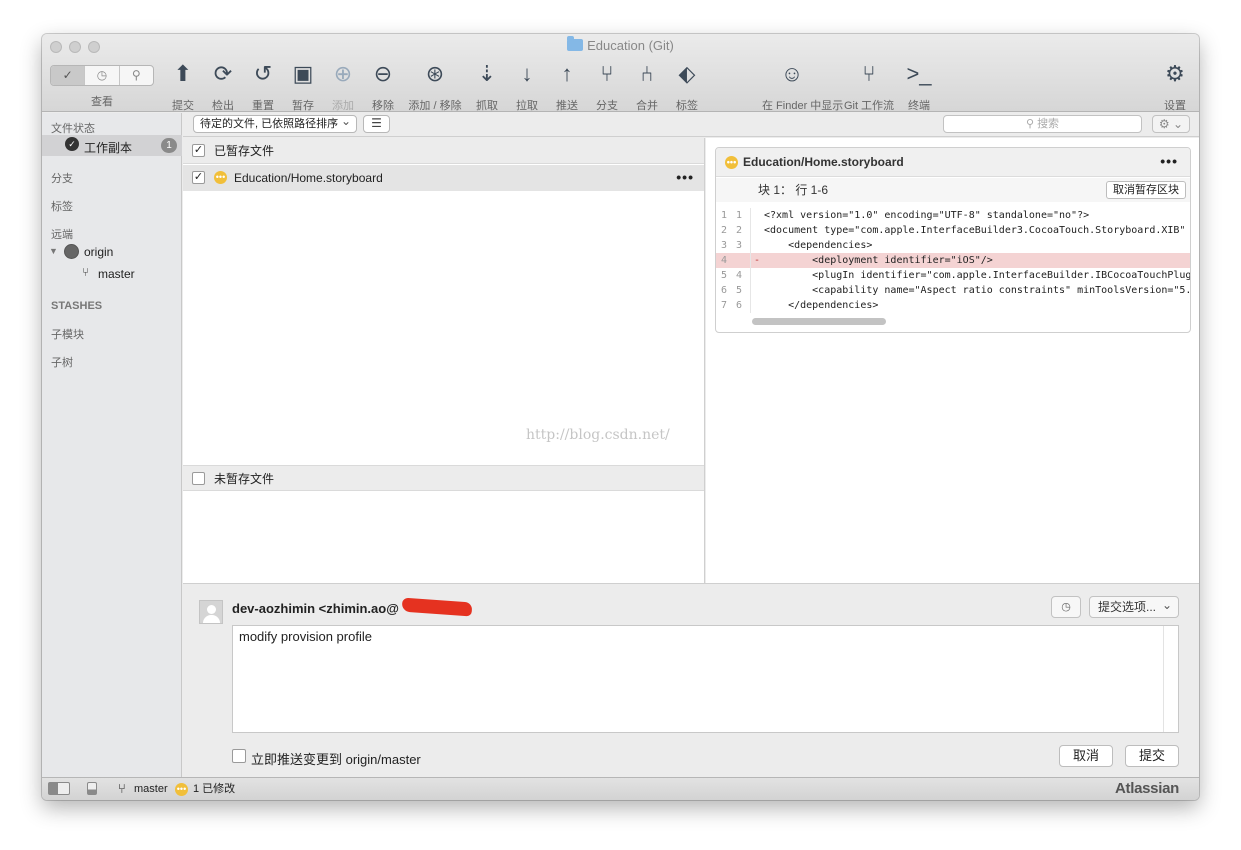 The image size is (1241, 850). I want to click on push-immediately-label: 立即推送变更到 origin/master, so click(336, 759).